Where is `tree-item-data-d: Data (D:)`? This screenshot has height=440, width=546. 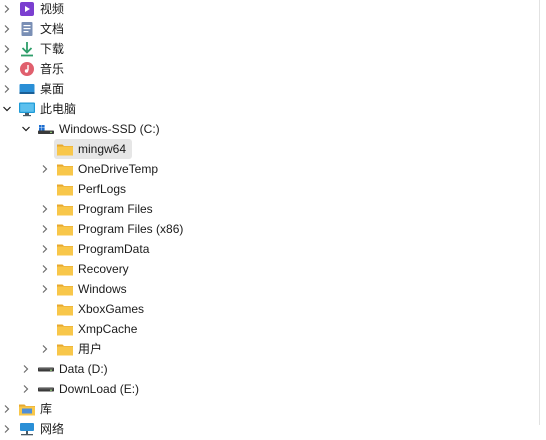
tree-item-data-d: Data (D:) is located at coordinates (266, 369).